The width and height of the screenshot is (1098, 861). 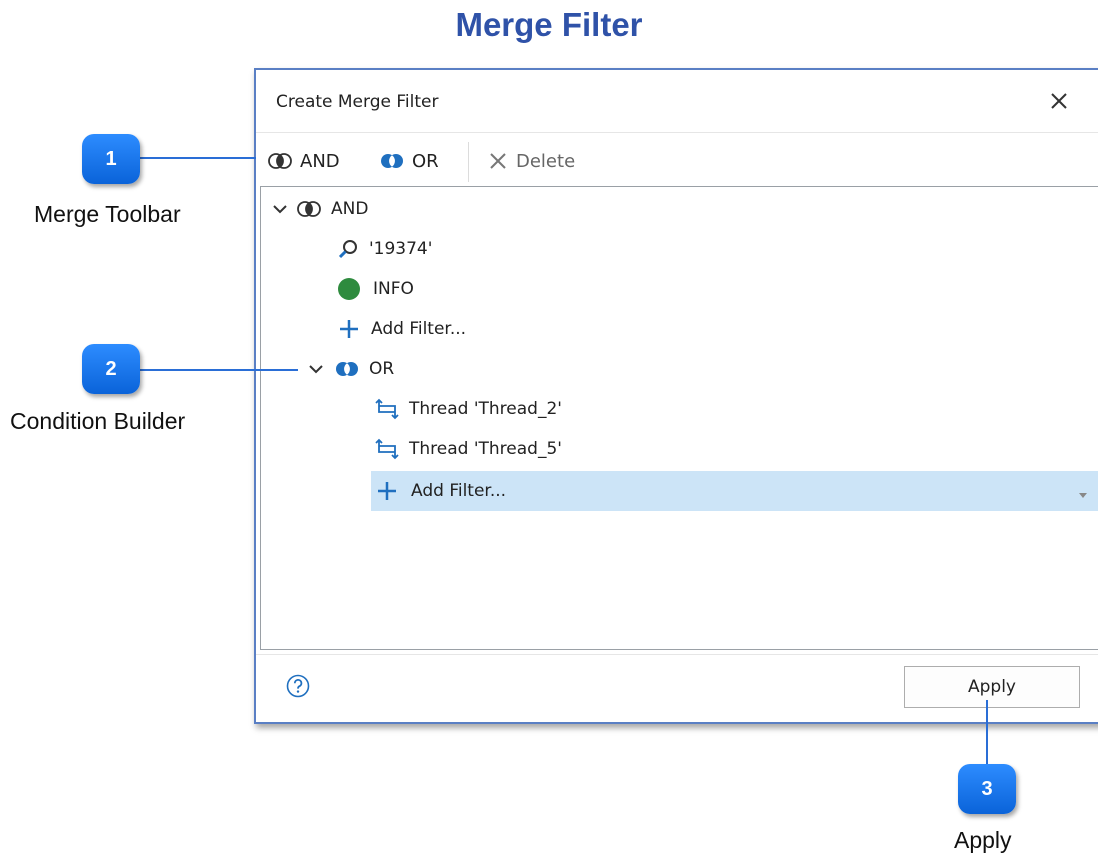 I want to click on tree-item-thread-5: Thread 'Thread_5', so click(x=468, y=449).